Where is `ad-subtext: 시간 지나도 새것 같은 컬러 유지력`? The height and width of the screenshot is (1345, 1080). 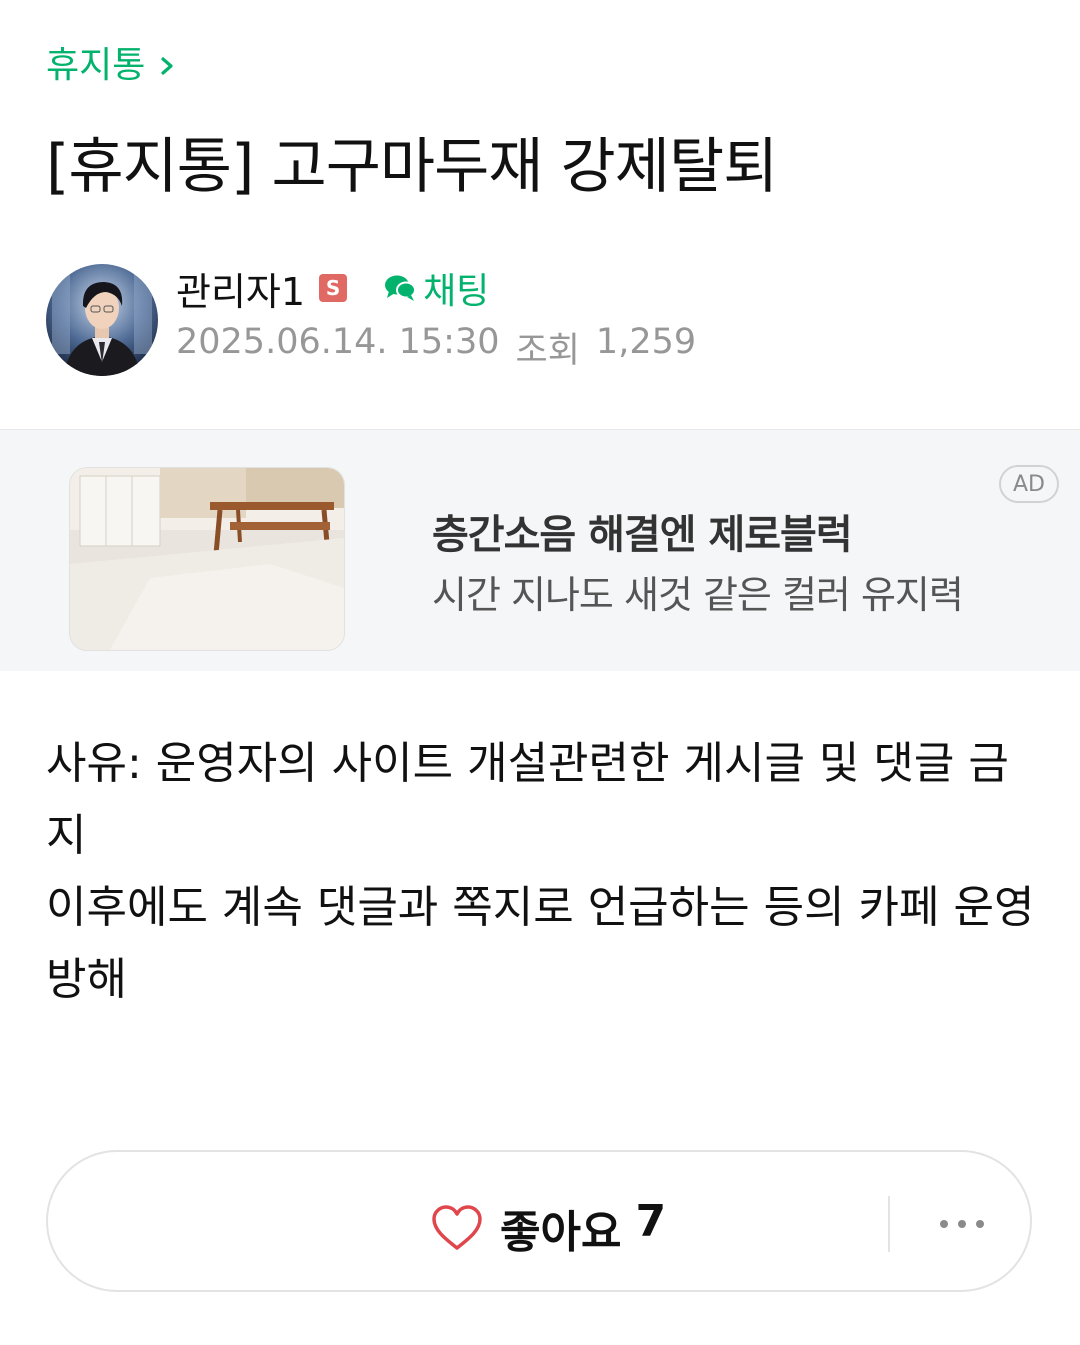 ad-subtext: 시간 지나도 새것 같은 컬러 유지력 is located at coordinates (698, 595).